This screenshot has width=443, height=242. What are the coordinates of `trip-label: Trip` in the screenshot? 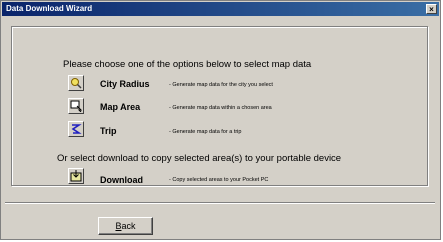 It's located at (108, 131).